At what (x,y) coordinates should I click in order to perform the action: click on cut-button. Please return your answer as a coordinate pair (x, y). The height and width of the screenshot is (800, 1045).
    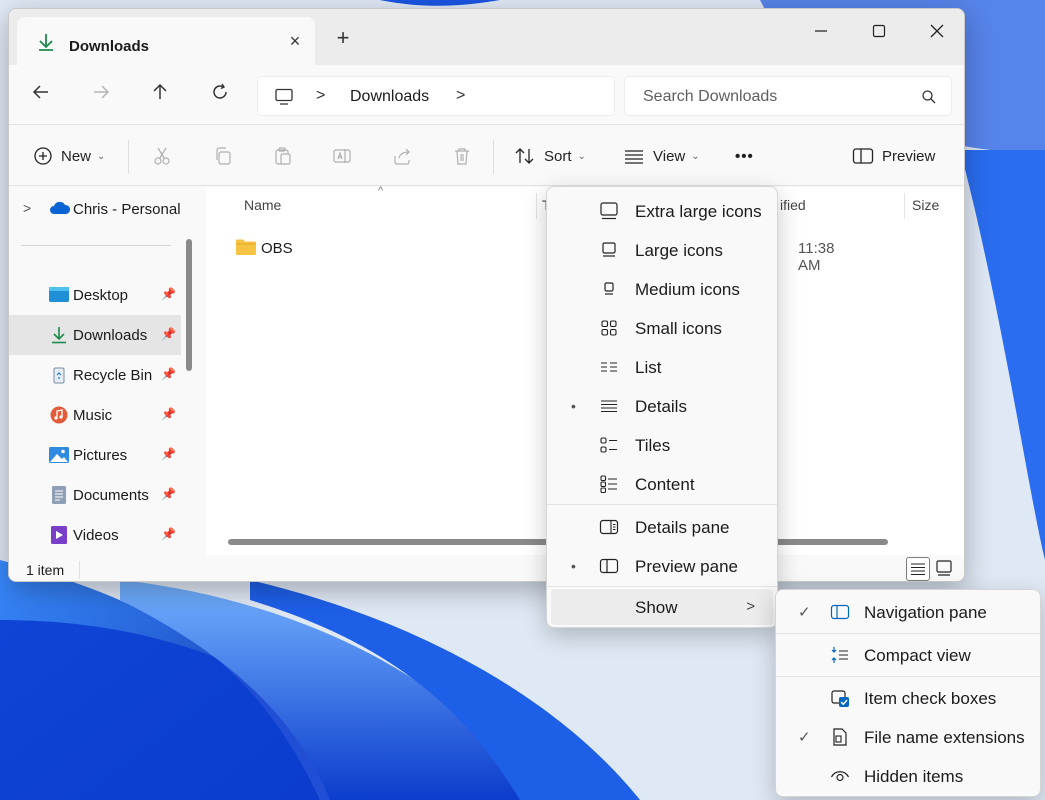
    Looking at the image, I should click on (162, 156).